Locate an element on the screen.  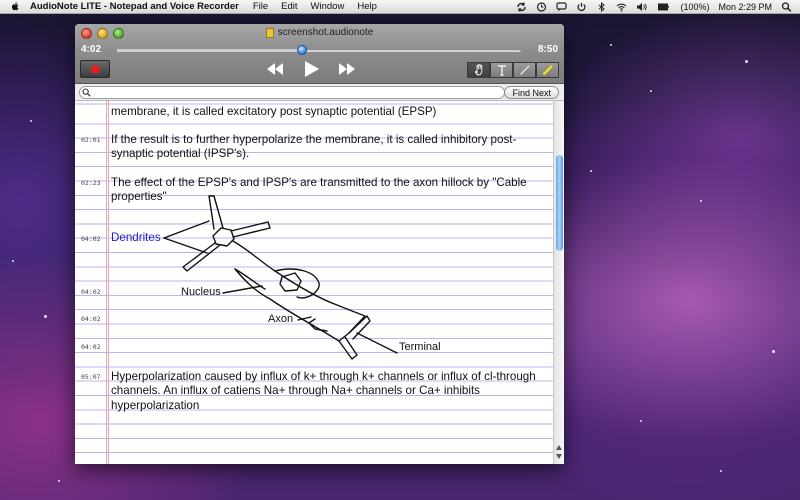
search-icon is located at coordinates (86, 92).